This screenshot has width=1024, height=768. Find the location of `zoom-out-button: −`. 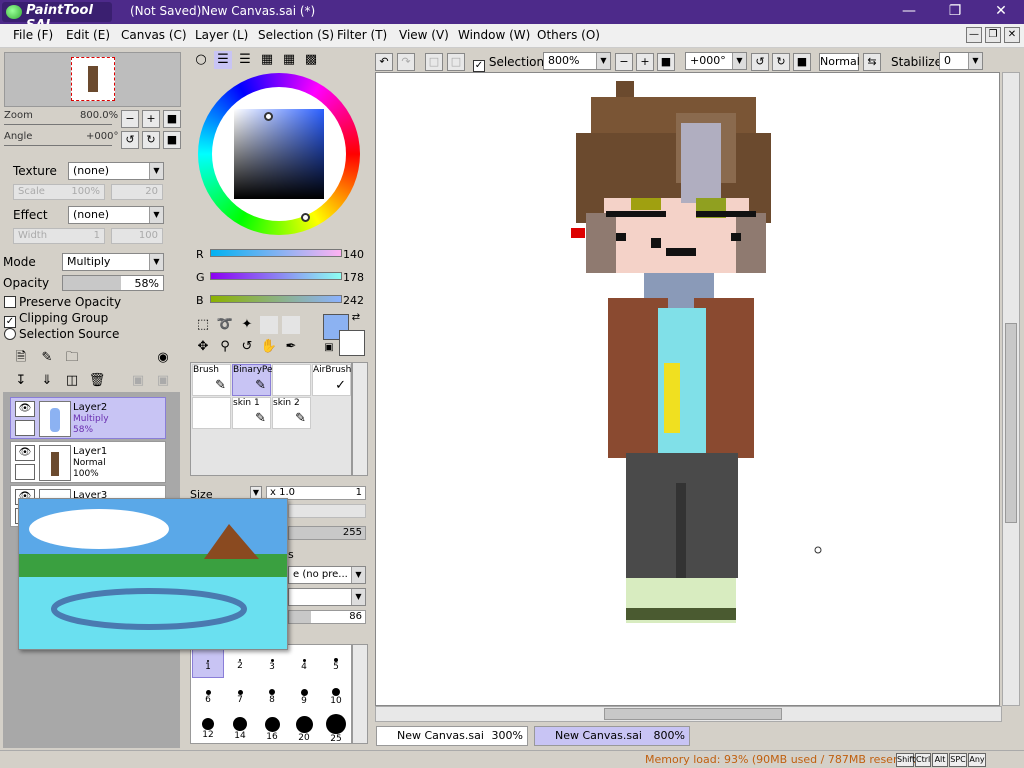

zoom-out-button: − is located at coordinates (624, 62).